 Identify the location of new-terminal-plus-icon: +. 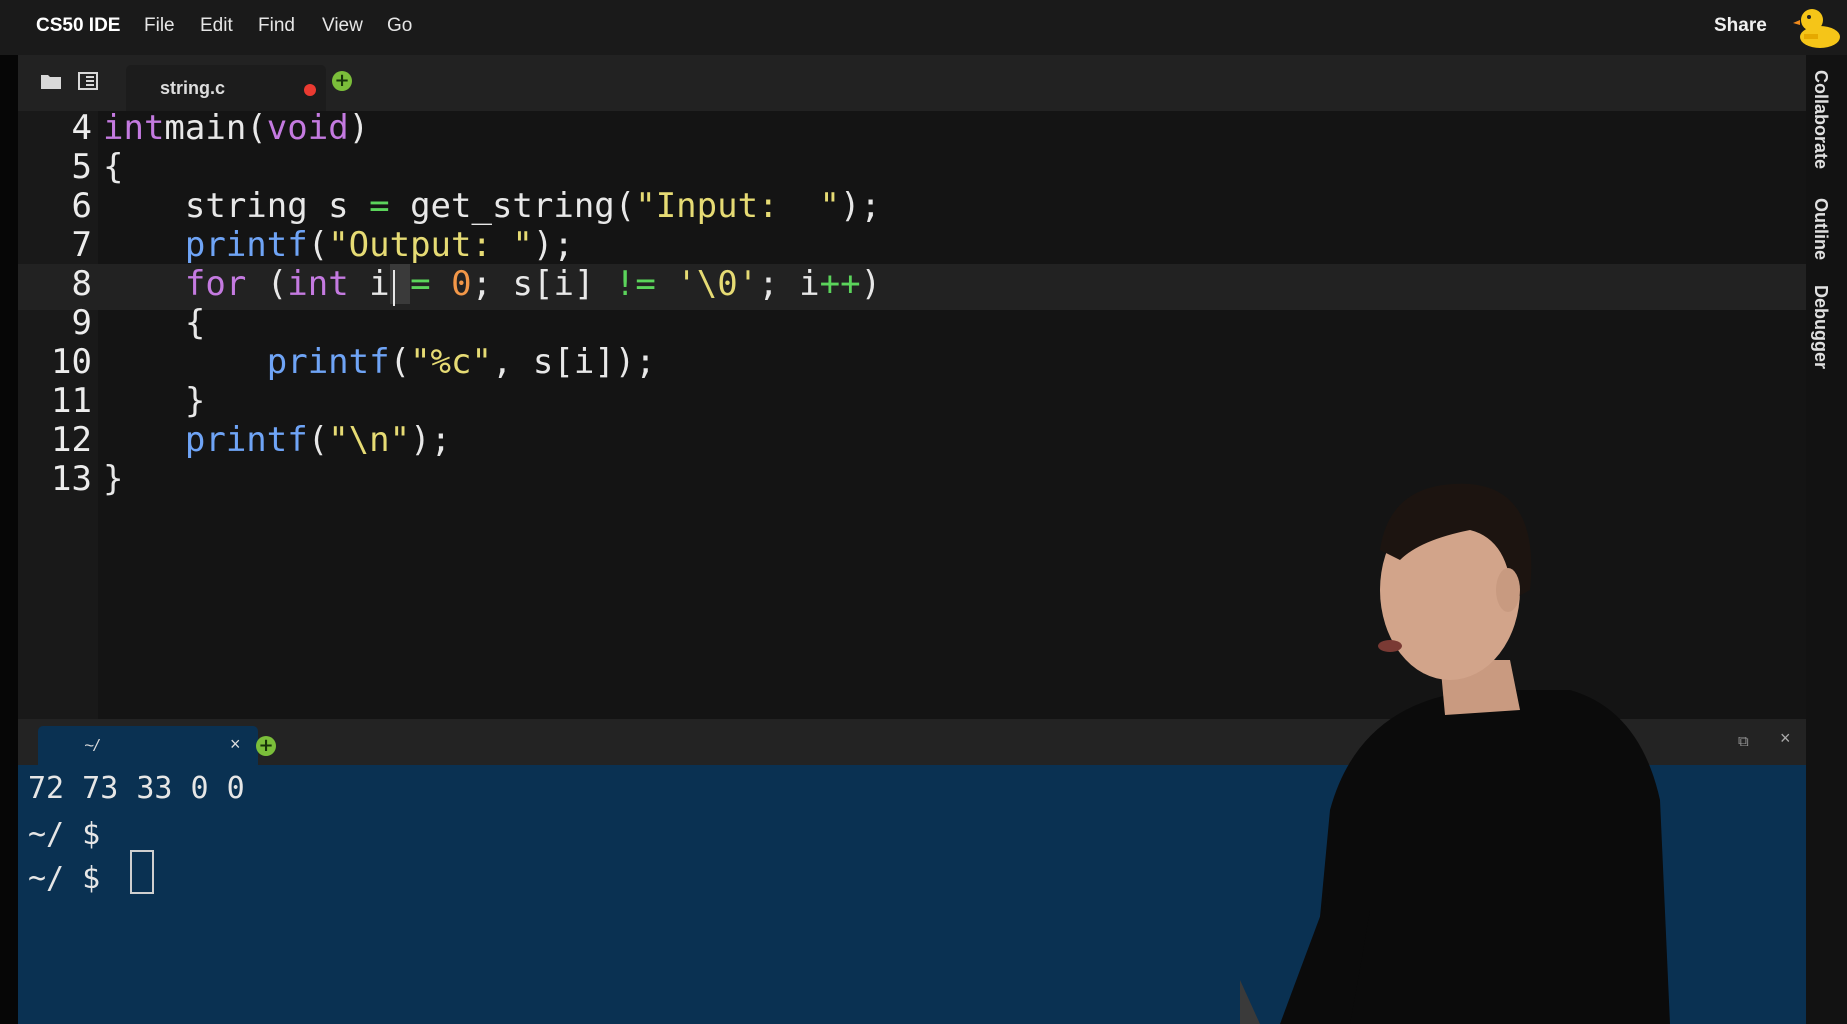
(266, 746).